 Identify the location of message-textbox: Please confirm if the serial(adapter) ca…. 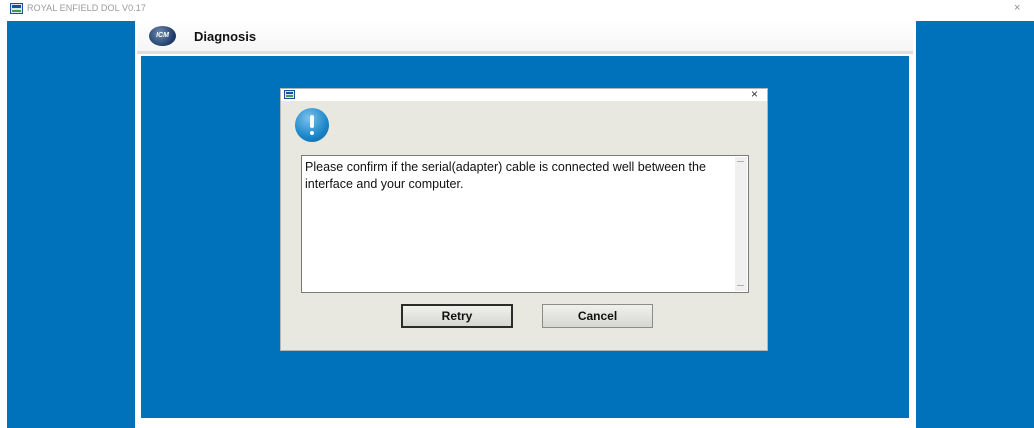
(525, 224).